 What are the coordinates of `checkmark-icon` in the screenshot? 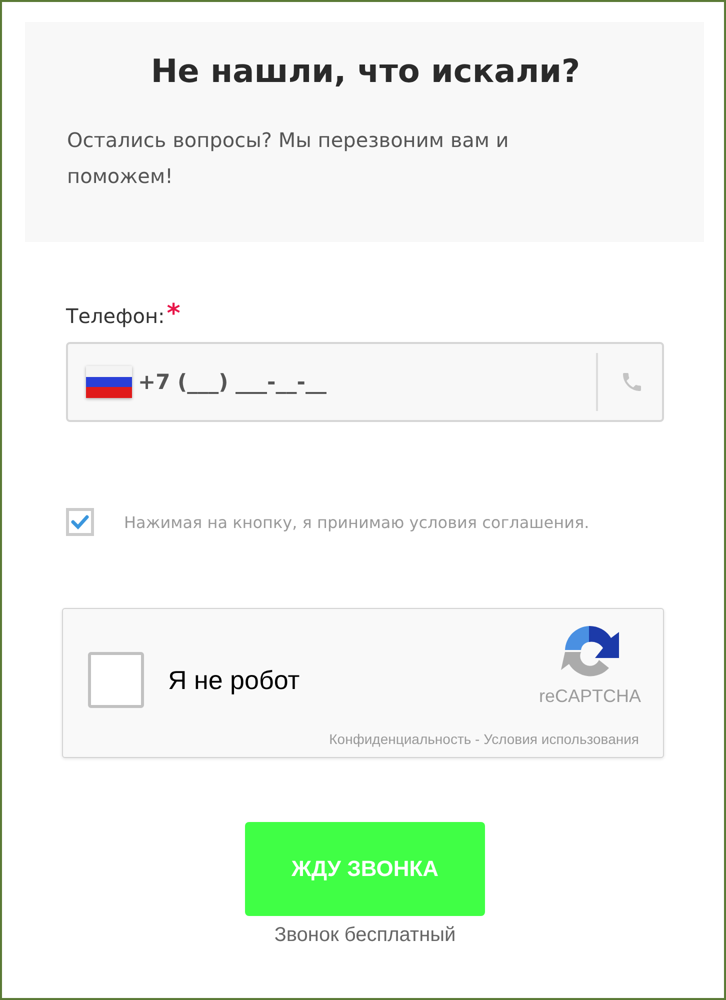 It's located at (80, 522).